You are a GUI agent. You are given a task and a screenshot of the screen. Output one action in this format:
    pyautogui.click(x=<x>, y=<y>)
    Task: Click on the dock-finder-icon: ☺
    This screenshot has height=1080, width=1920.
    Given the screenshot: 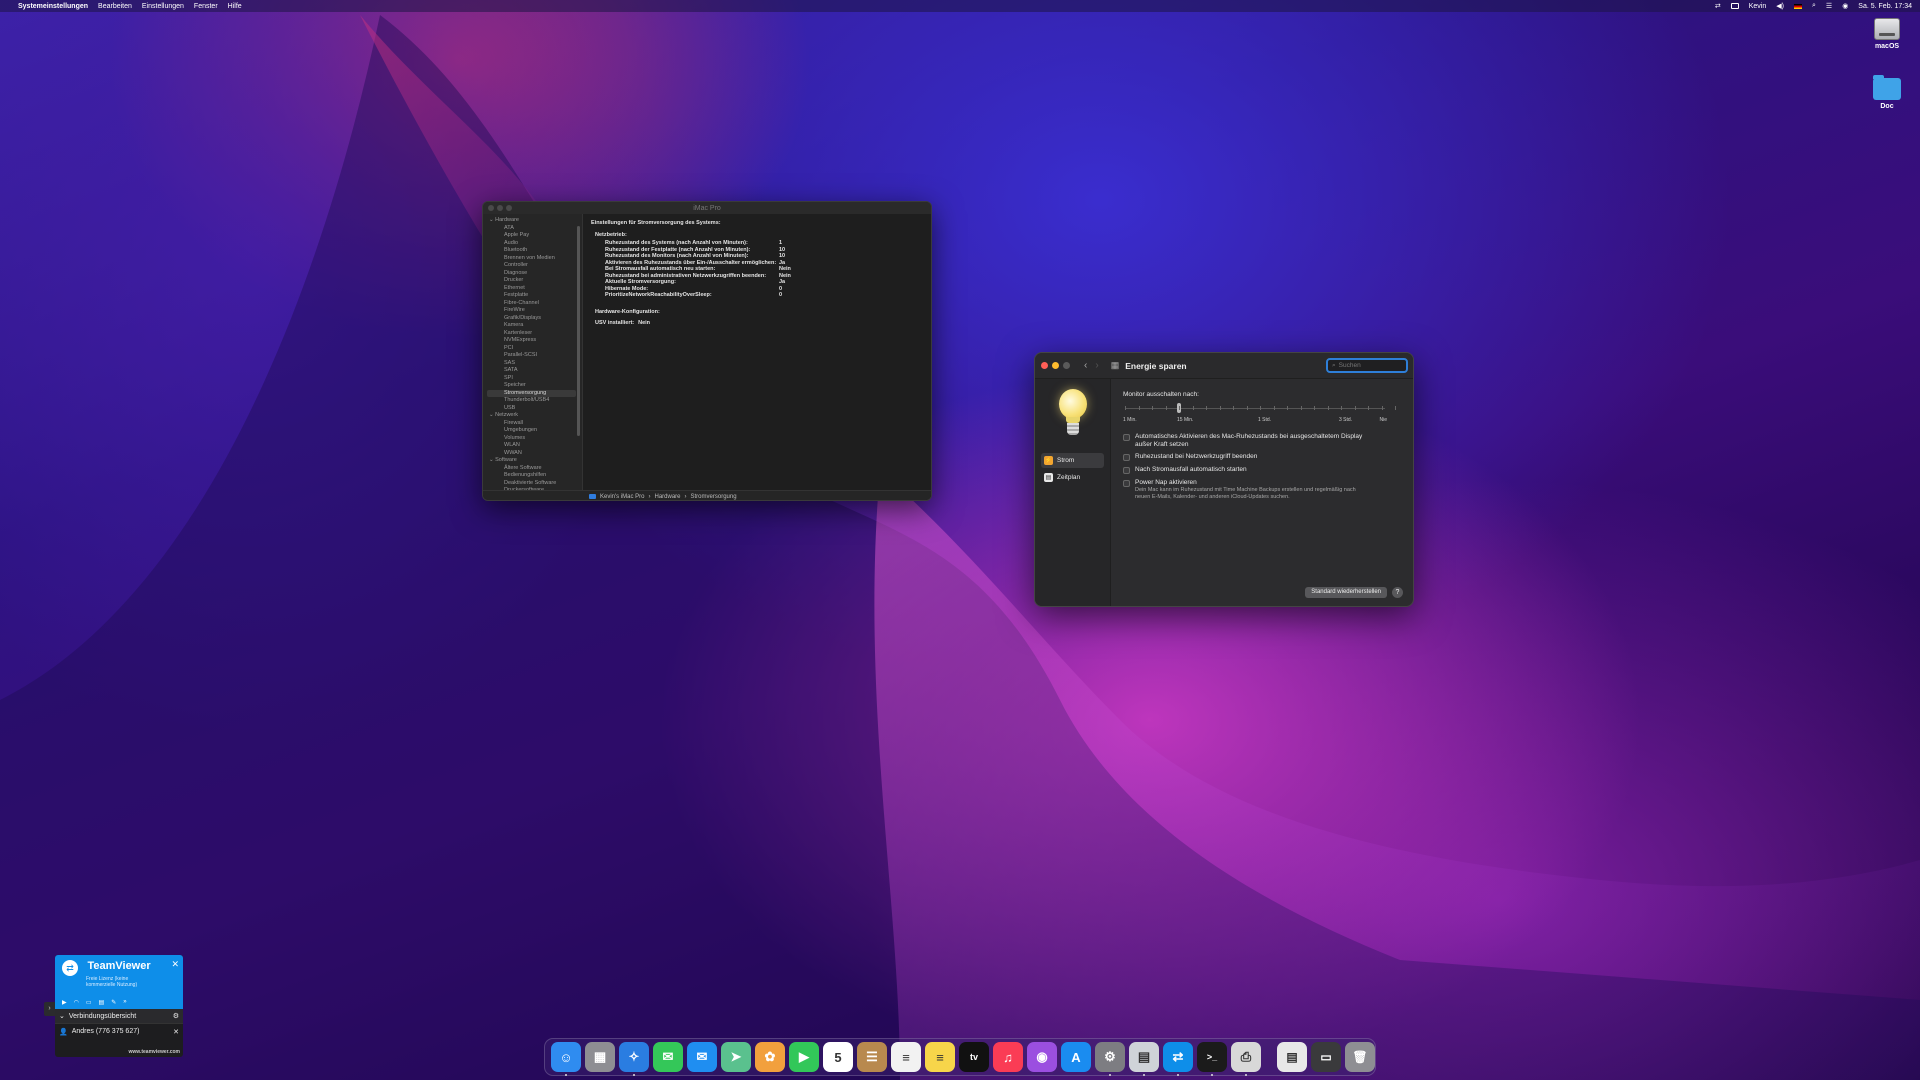 What is the action you would take?
    pyautogui.click(x=566, y=1059)
    